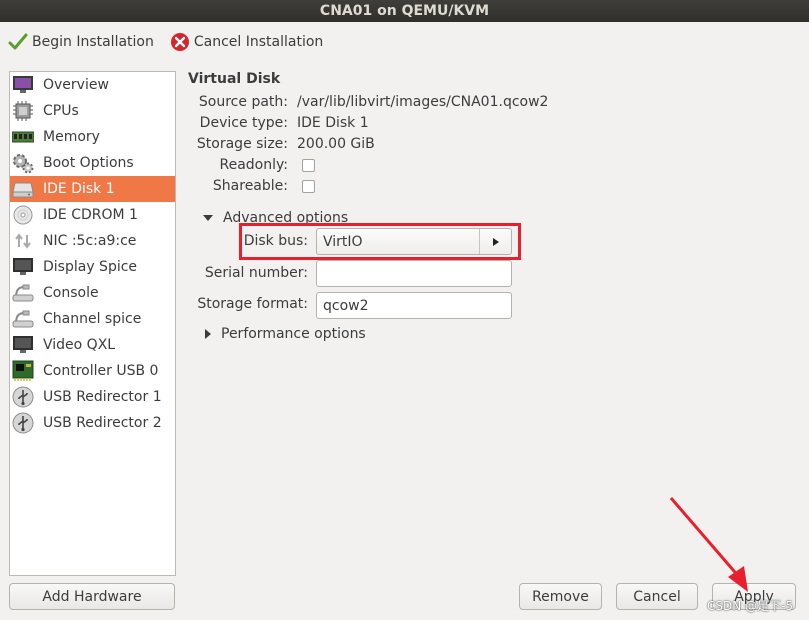 This screenshot has height=620, width=809. What do you see at coordinates (243, 123) in the screenshot?
I see `device-type-label: Device type:` at bounding box center [243, 123].